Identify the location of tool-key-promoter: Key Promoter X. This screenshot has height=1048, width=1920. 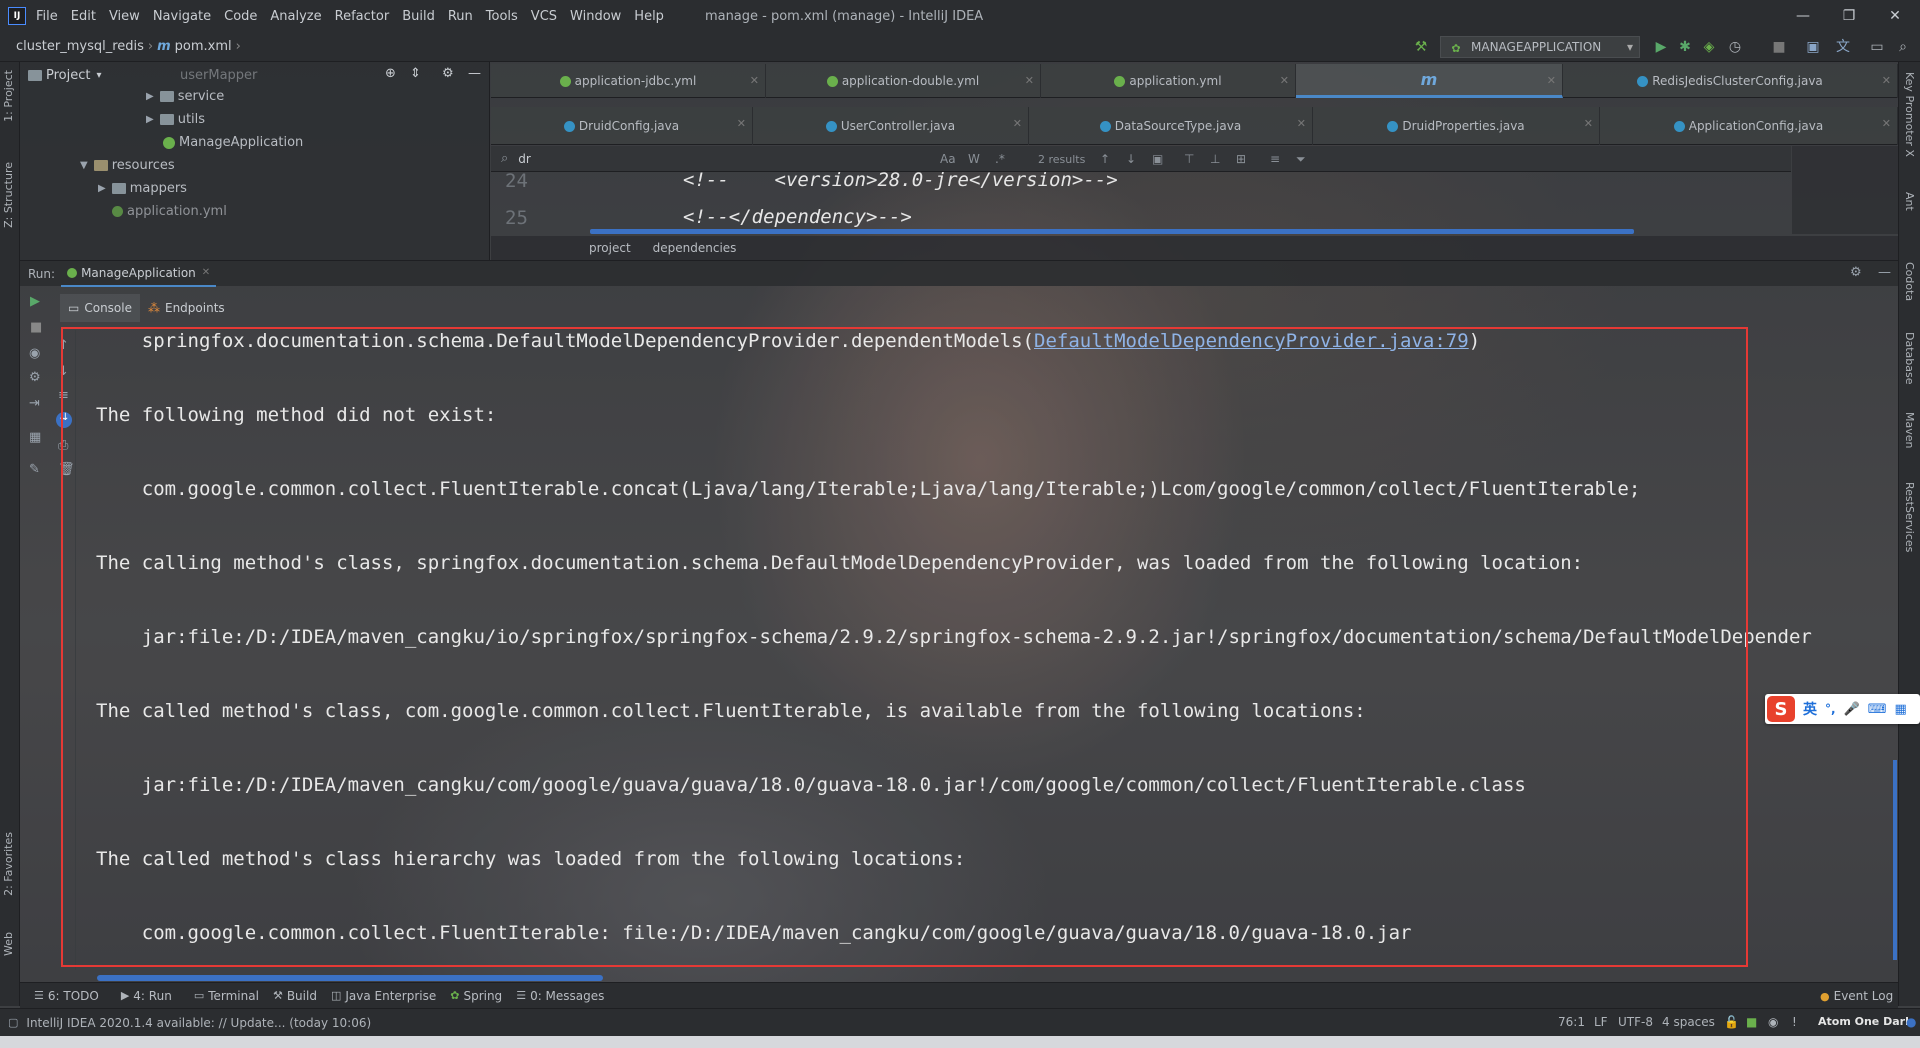
(1909, 114).